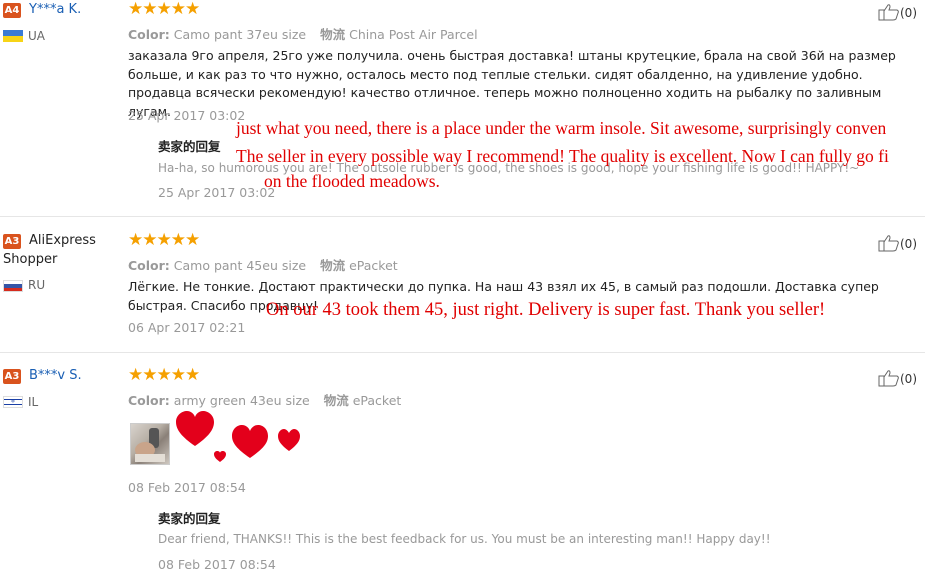  What do you see at coordinates (55, 9) in the screenshot?
I see `reviewer-name: Y***a K.` at bounding box center [55, 9].